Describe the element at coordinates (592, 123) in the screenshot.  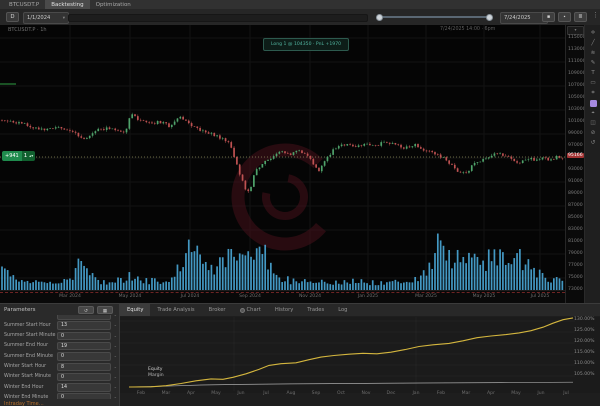
I see `zoom-icon: ◫` at that location.